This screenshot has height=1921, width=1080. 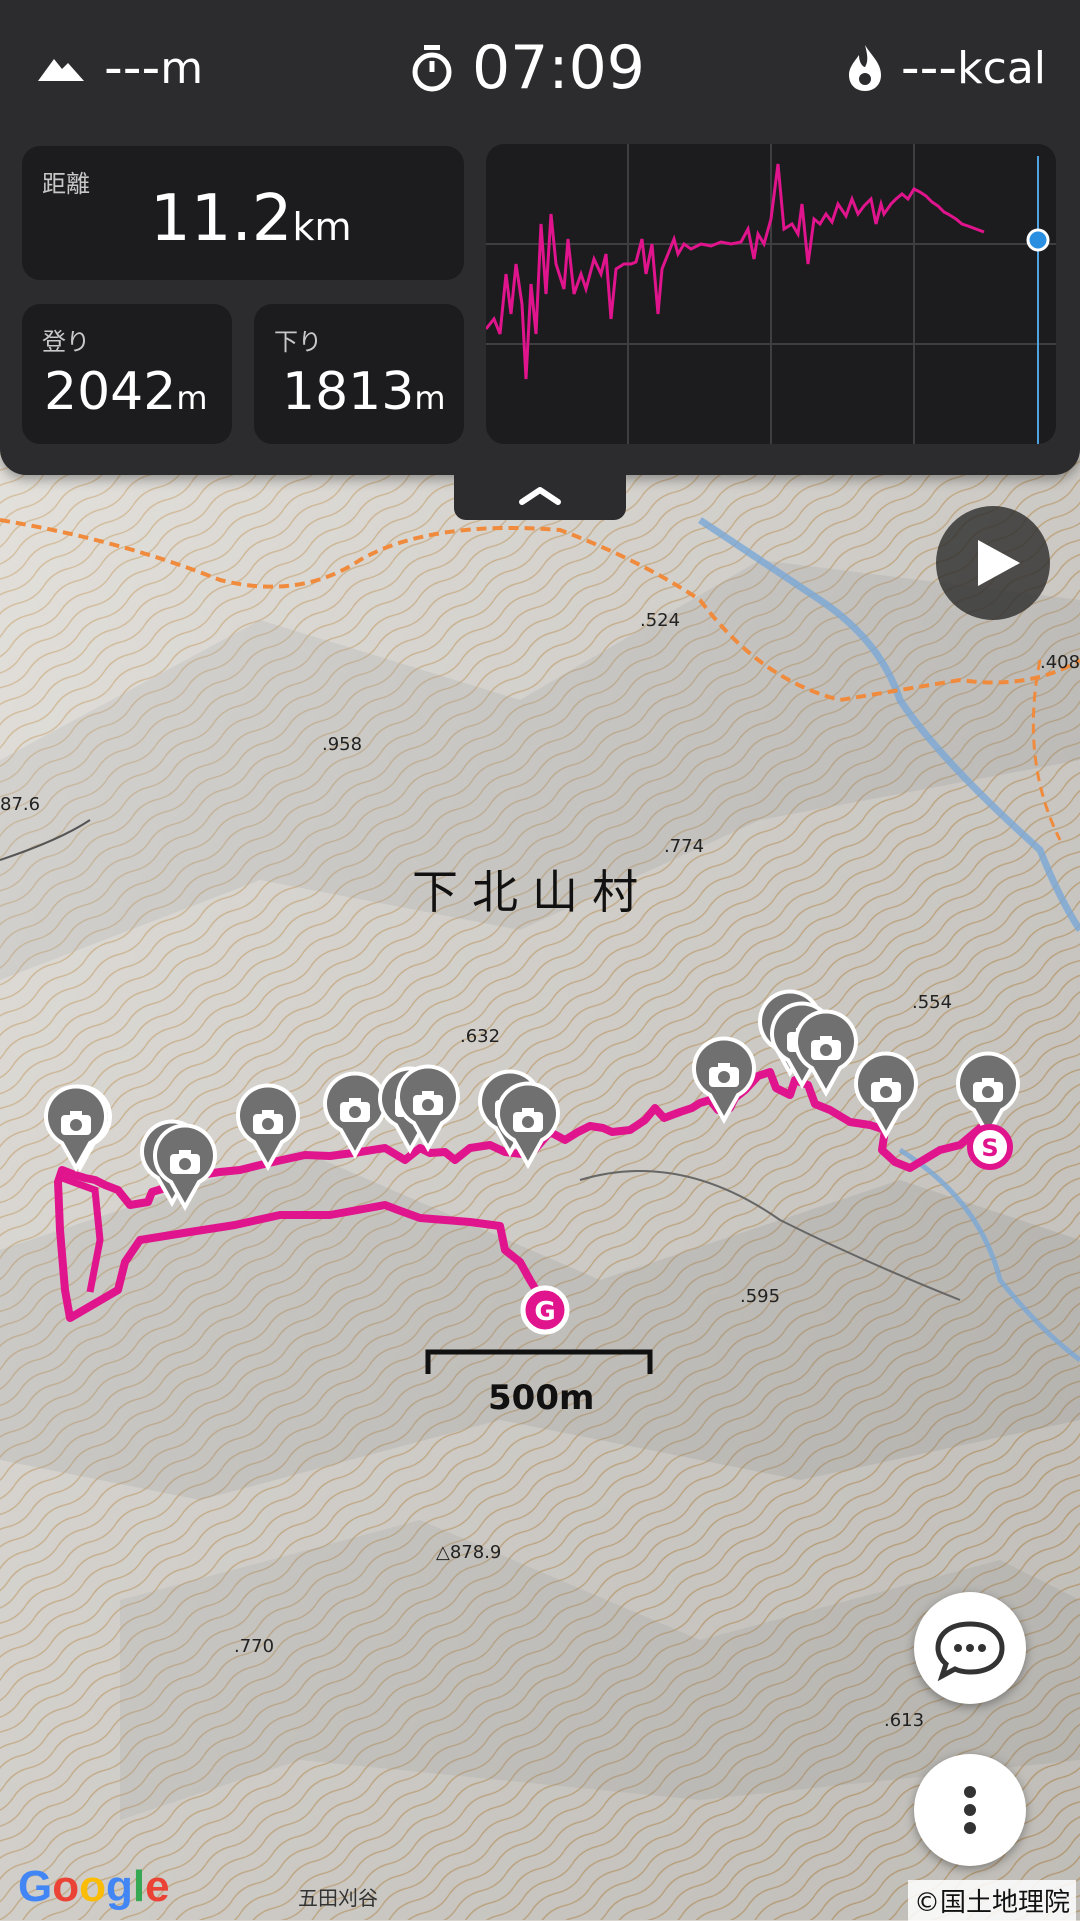 I want to click on descent-label: 下り, so click(x=298, y=342).